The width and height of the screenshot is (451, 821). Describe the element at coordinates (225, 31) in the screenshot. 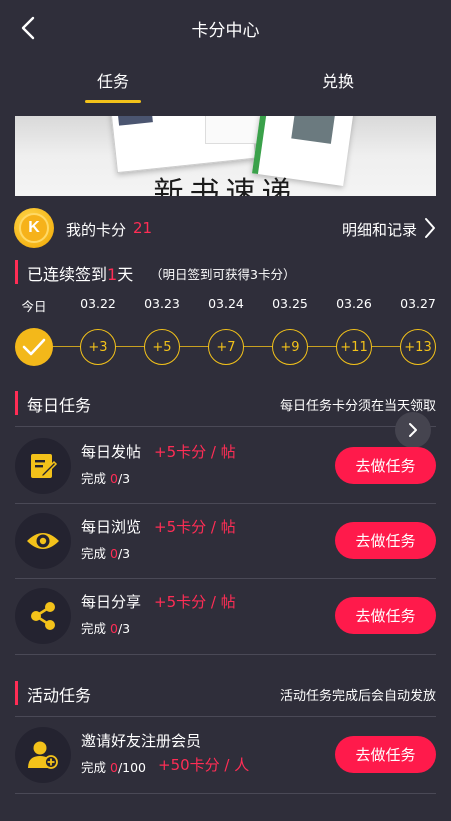

I see `page-title: 卡分中心` at that location.